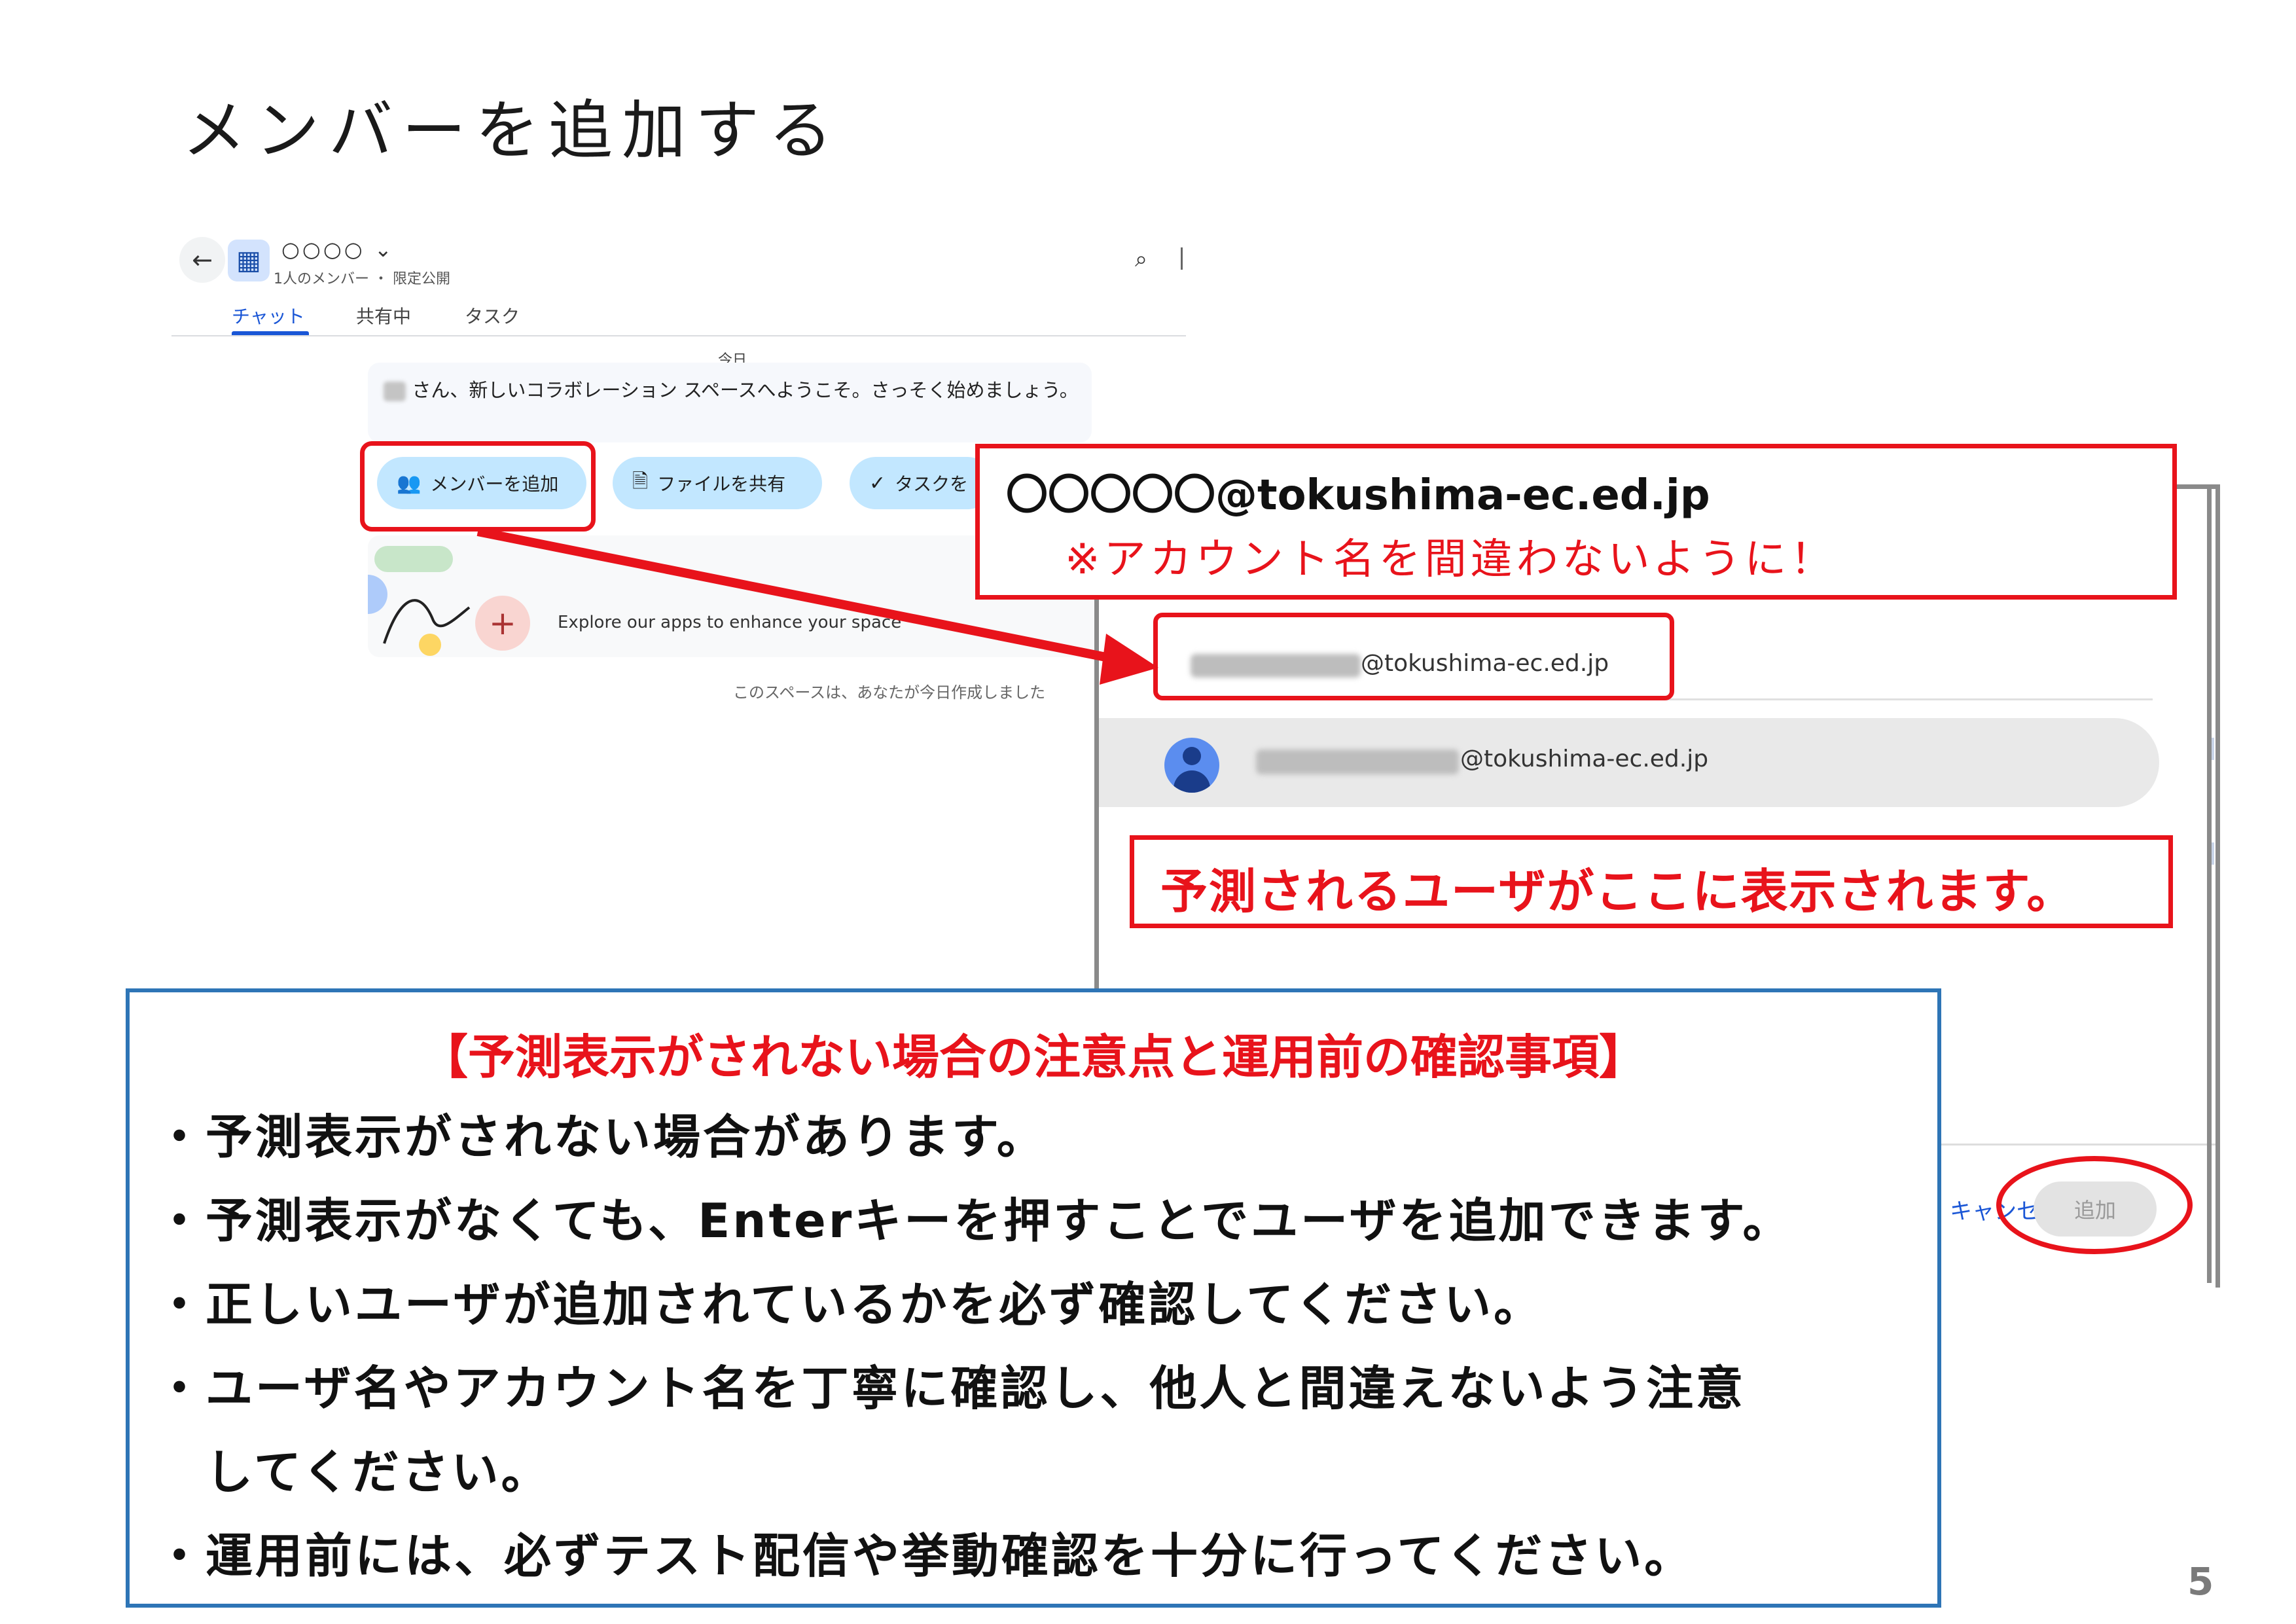 The width and height of the screenshot is (2296, 1624). What do you see at coordinates (951, 1389) in the screenshot?
I see `note-item: ・ユーザ名やアカウント名を丁寧に確認し、他人と間違えないよう注意` at bounding box center [951, 1389].